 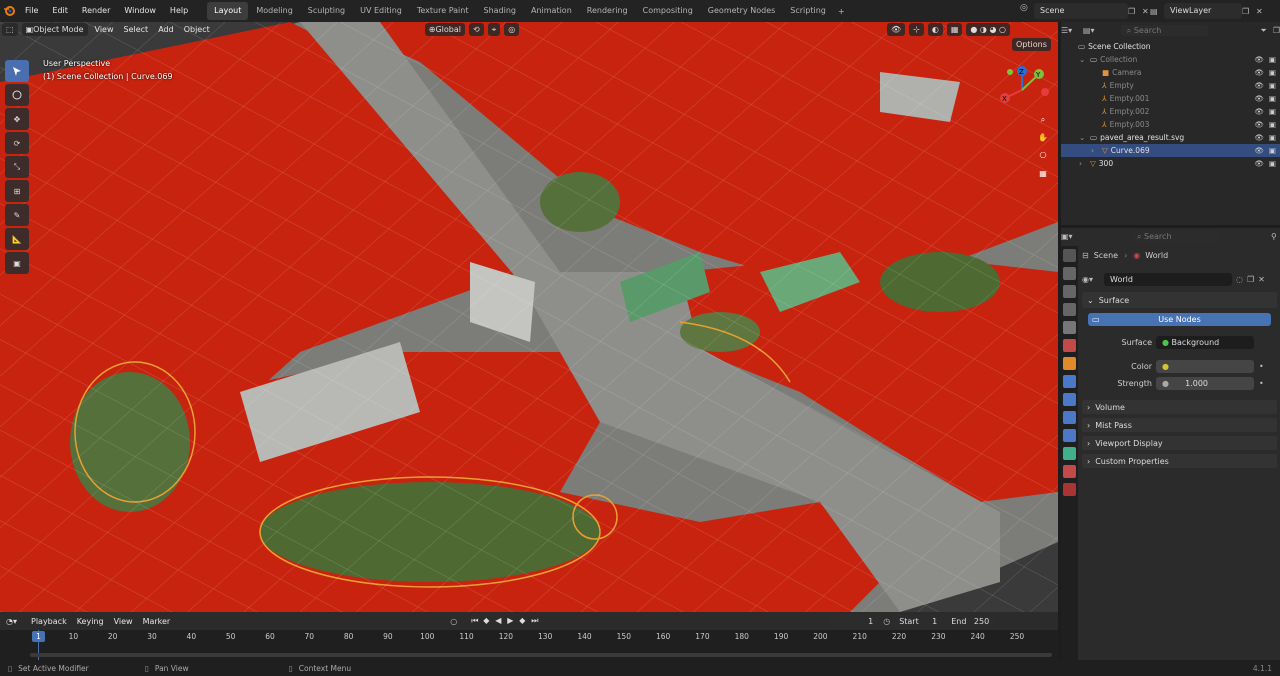 I want to click on pan-hand-icon: ✋, so click(x=1043, y=141).